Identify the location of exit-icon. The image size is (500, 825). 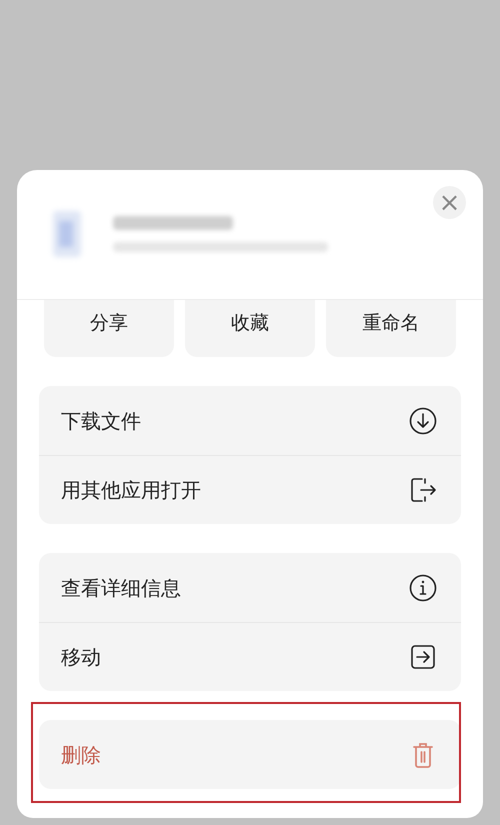
(423, 490).